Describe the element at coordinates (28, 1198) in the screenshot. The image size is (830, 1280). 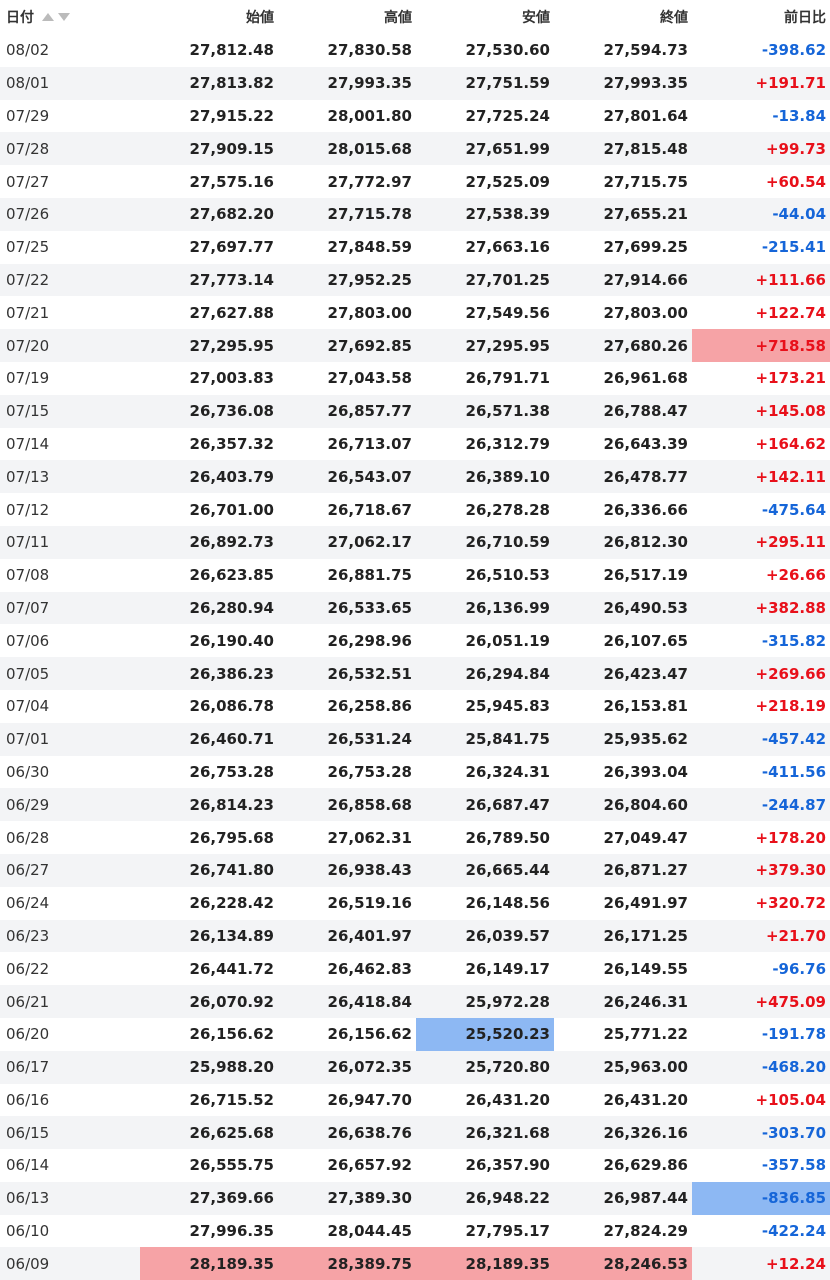
I see `date-cell: 06/13` at that location.